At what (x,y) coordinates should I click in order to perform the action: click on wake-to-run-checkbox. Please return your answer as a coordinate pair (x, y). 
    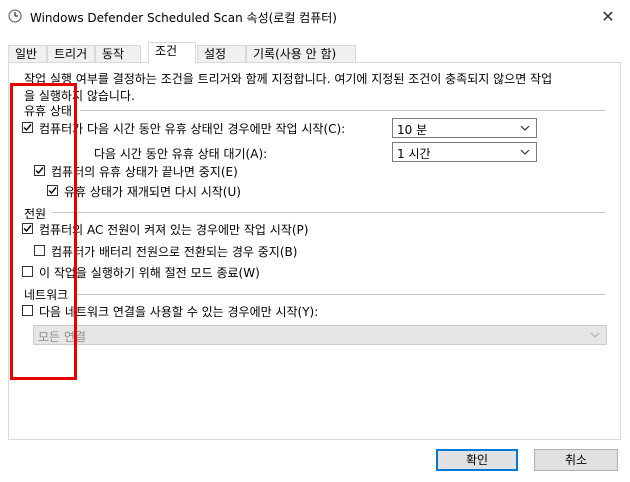
    Looking at the image, I should click on (27, 271).